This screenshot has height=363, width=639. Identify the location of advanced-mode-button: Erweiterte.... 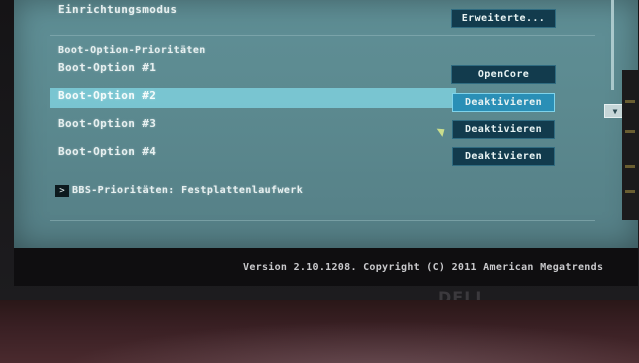
(503, 18).